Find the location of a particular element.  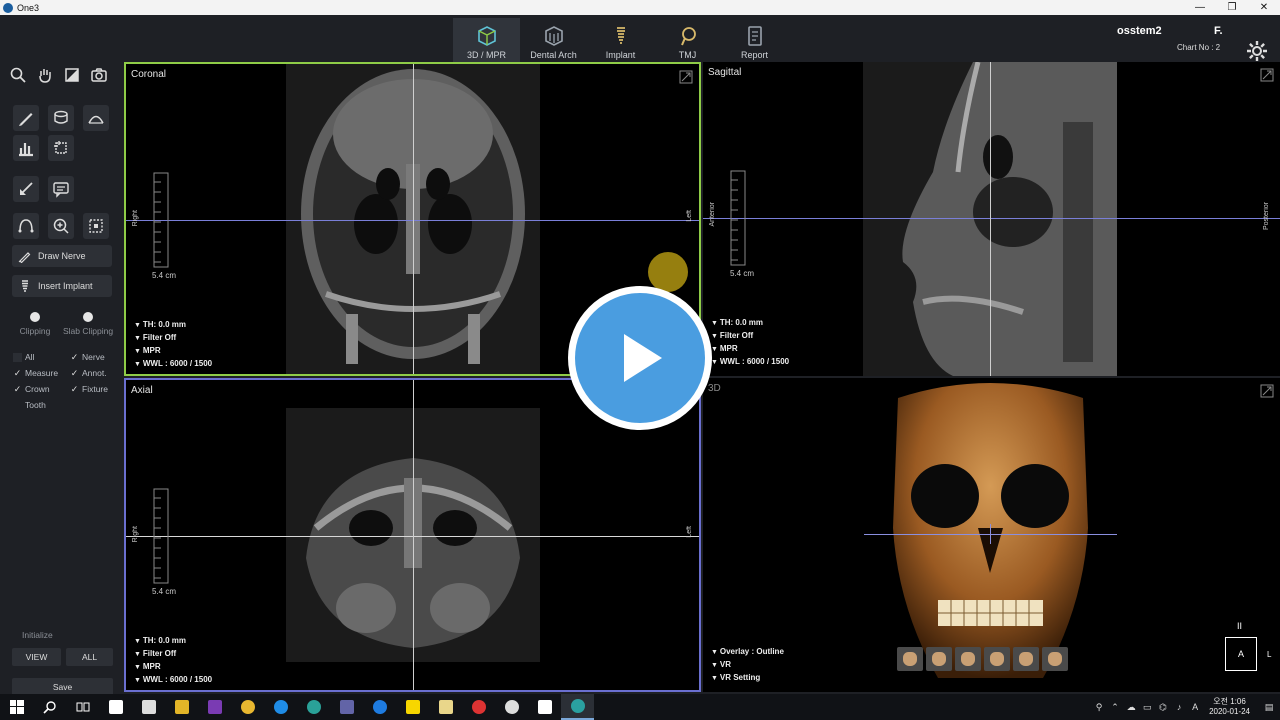

onenote-icon is located at coordinates (214, 707).